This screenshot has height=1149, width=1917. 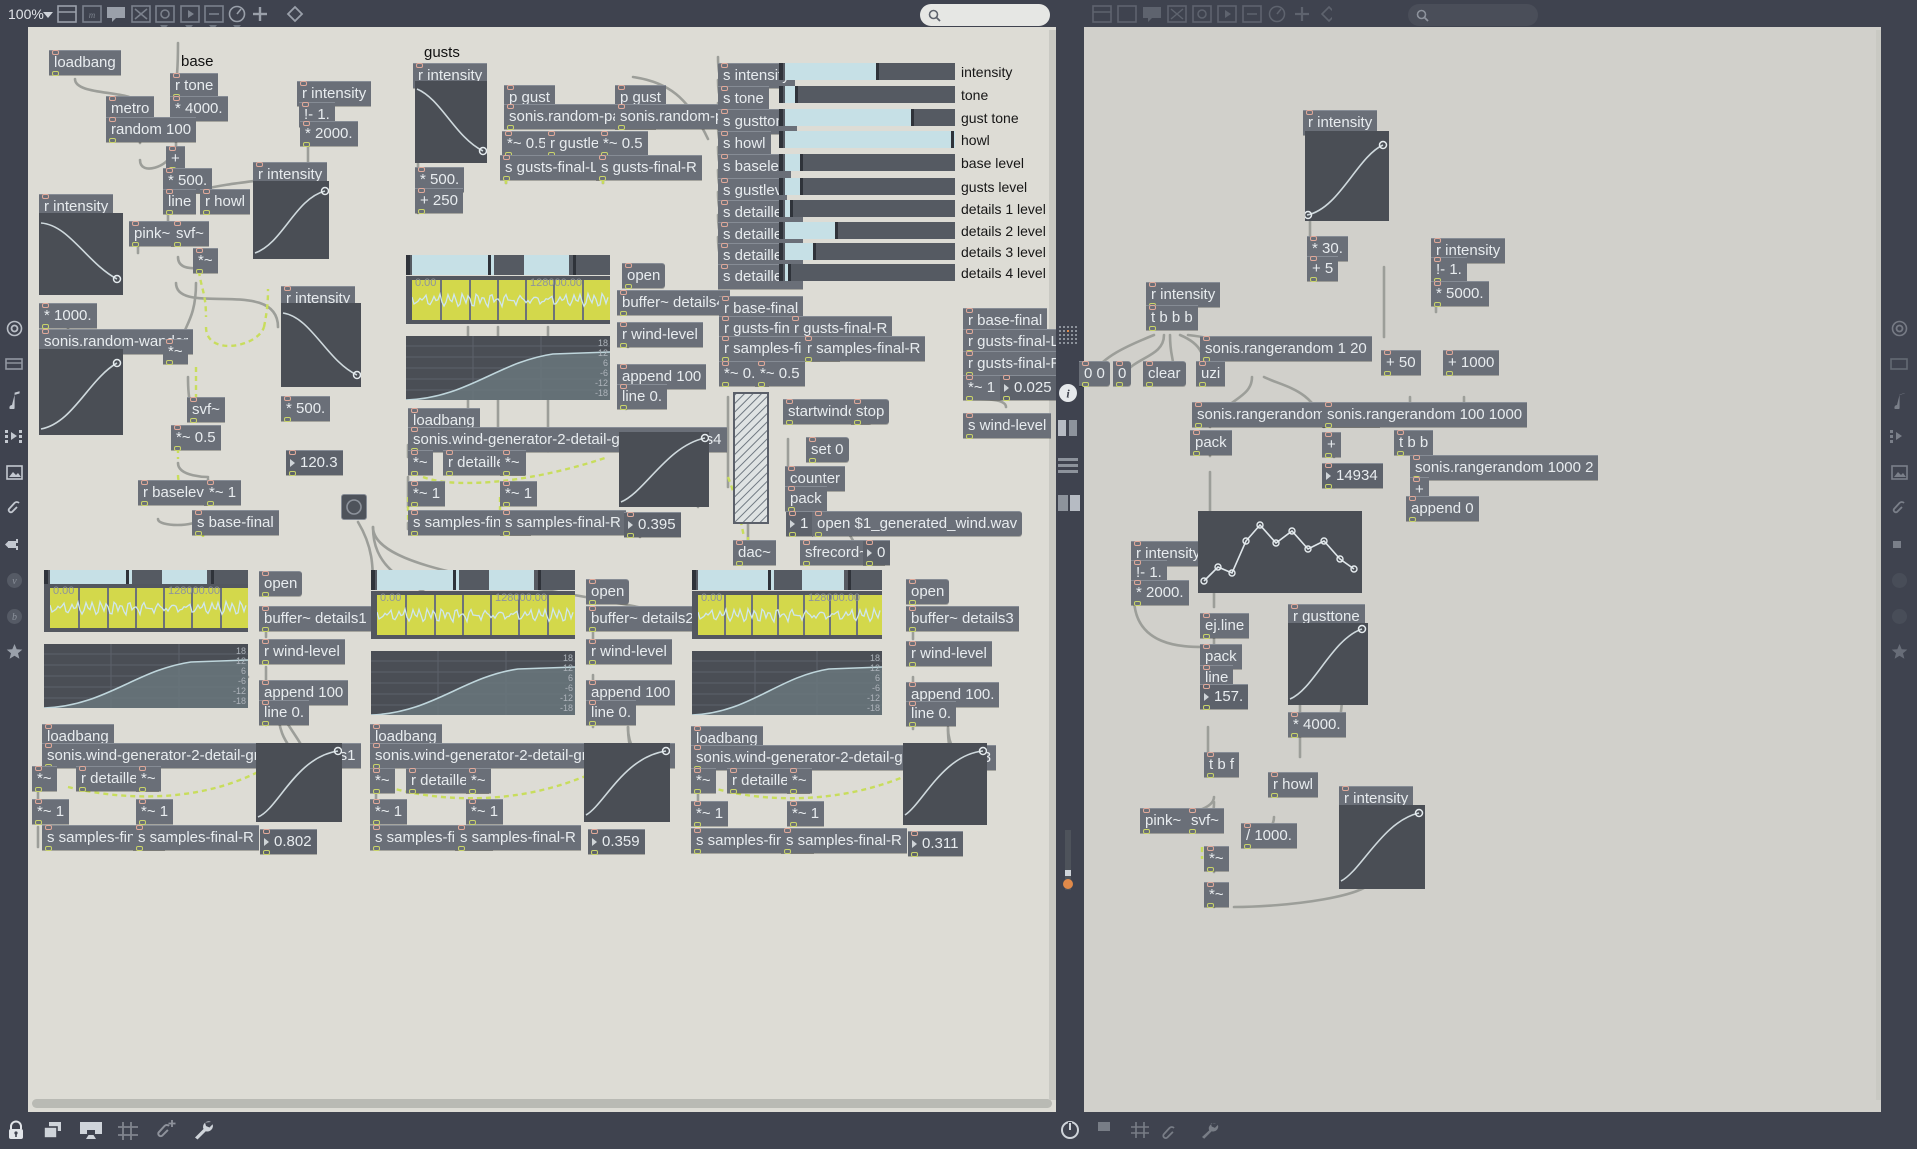 I want to click on obj-svf: svf~, so click(x=190, y=234).